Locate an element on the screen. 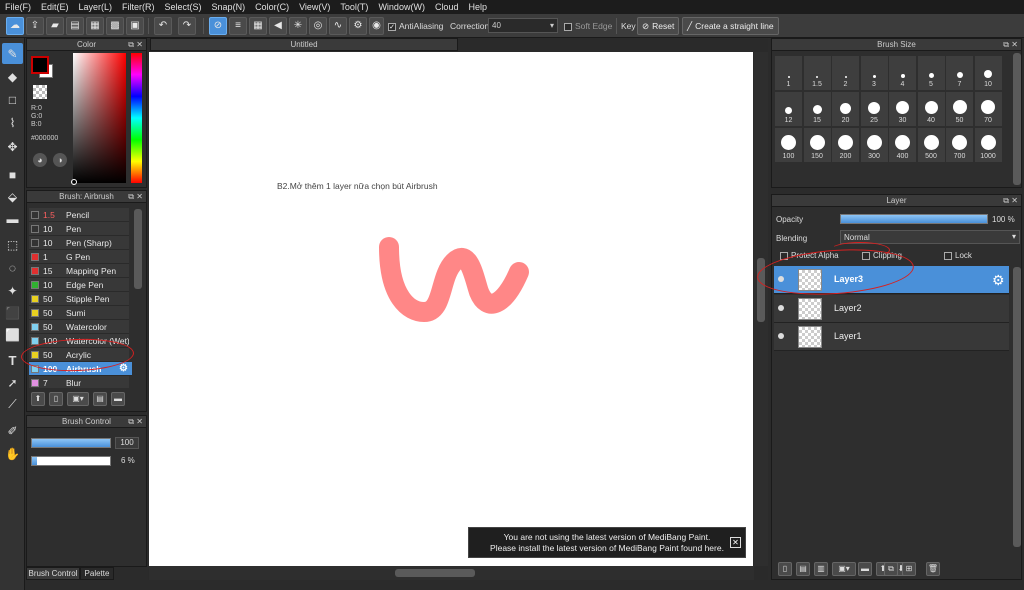  reset-button: ⊘ Reset is located at coordinates (658, 26).